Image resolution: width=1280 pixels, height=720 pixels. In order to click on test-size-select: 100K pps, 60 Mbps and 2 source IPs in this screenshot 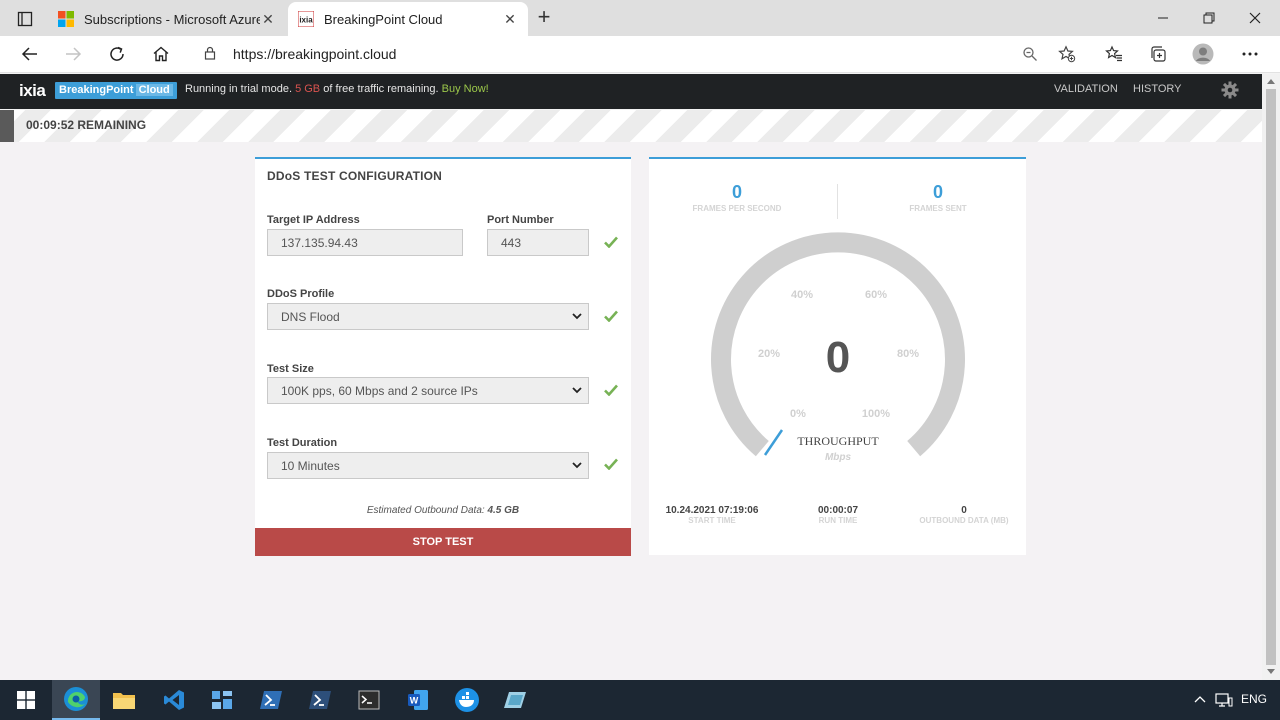, I will do `click(428, 390)`.